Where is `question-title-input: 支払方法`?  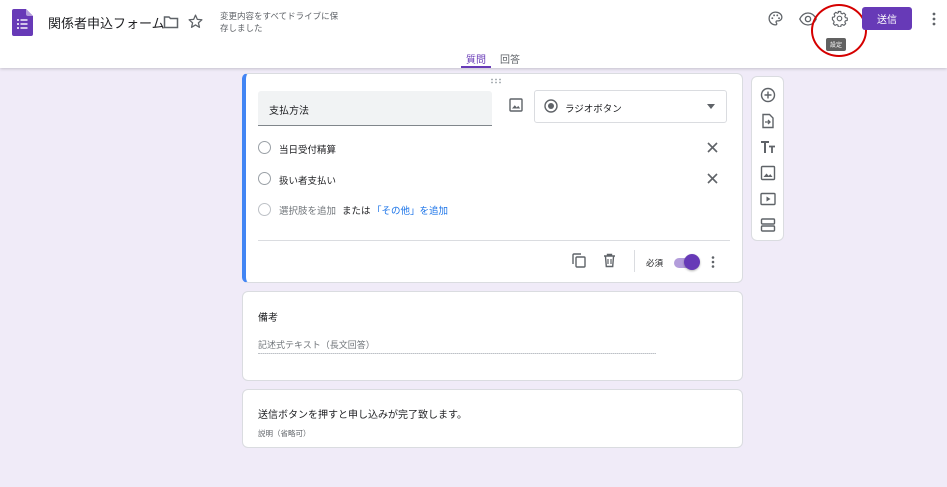
question-title-input: 支払方法 is located at coordinates (375, 108).